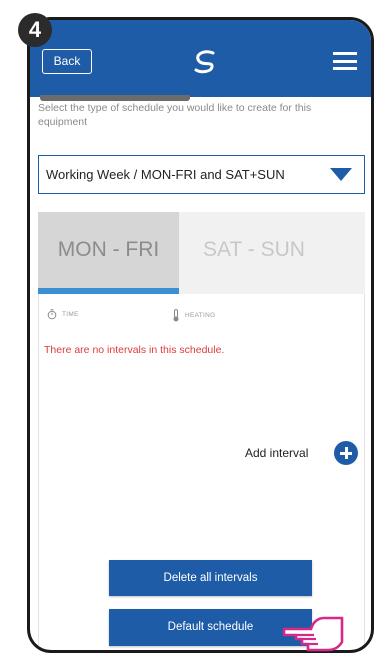 The height and width of the screenshot is (656, 383). I want to click on dropdown-arrow-icon, so click(341, 174).